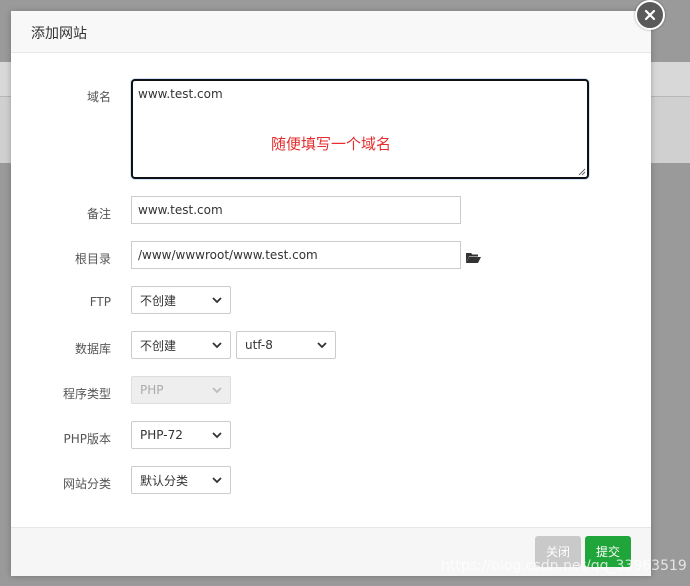  What do you see at coordinates (98, 97) in the screenshot?
I see `domain-label: 域名` at bounding box center [98, 97].